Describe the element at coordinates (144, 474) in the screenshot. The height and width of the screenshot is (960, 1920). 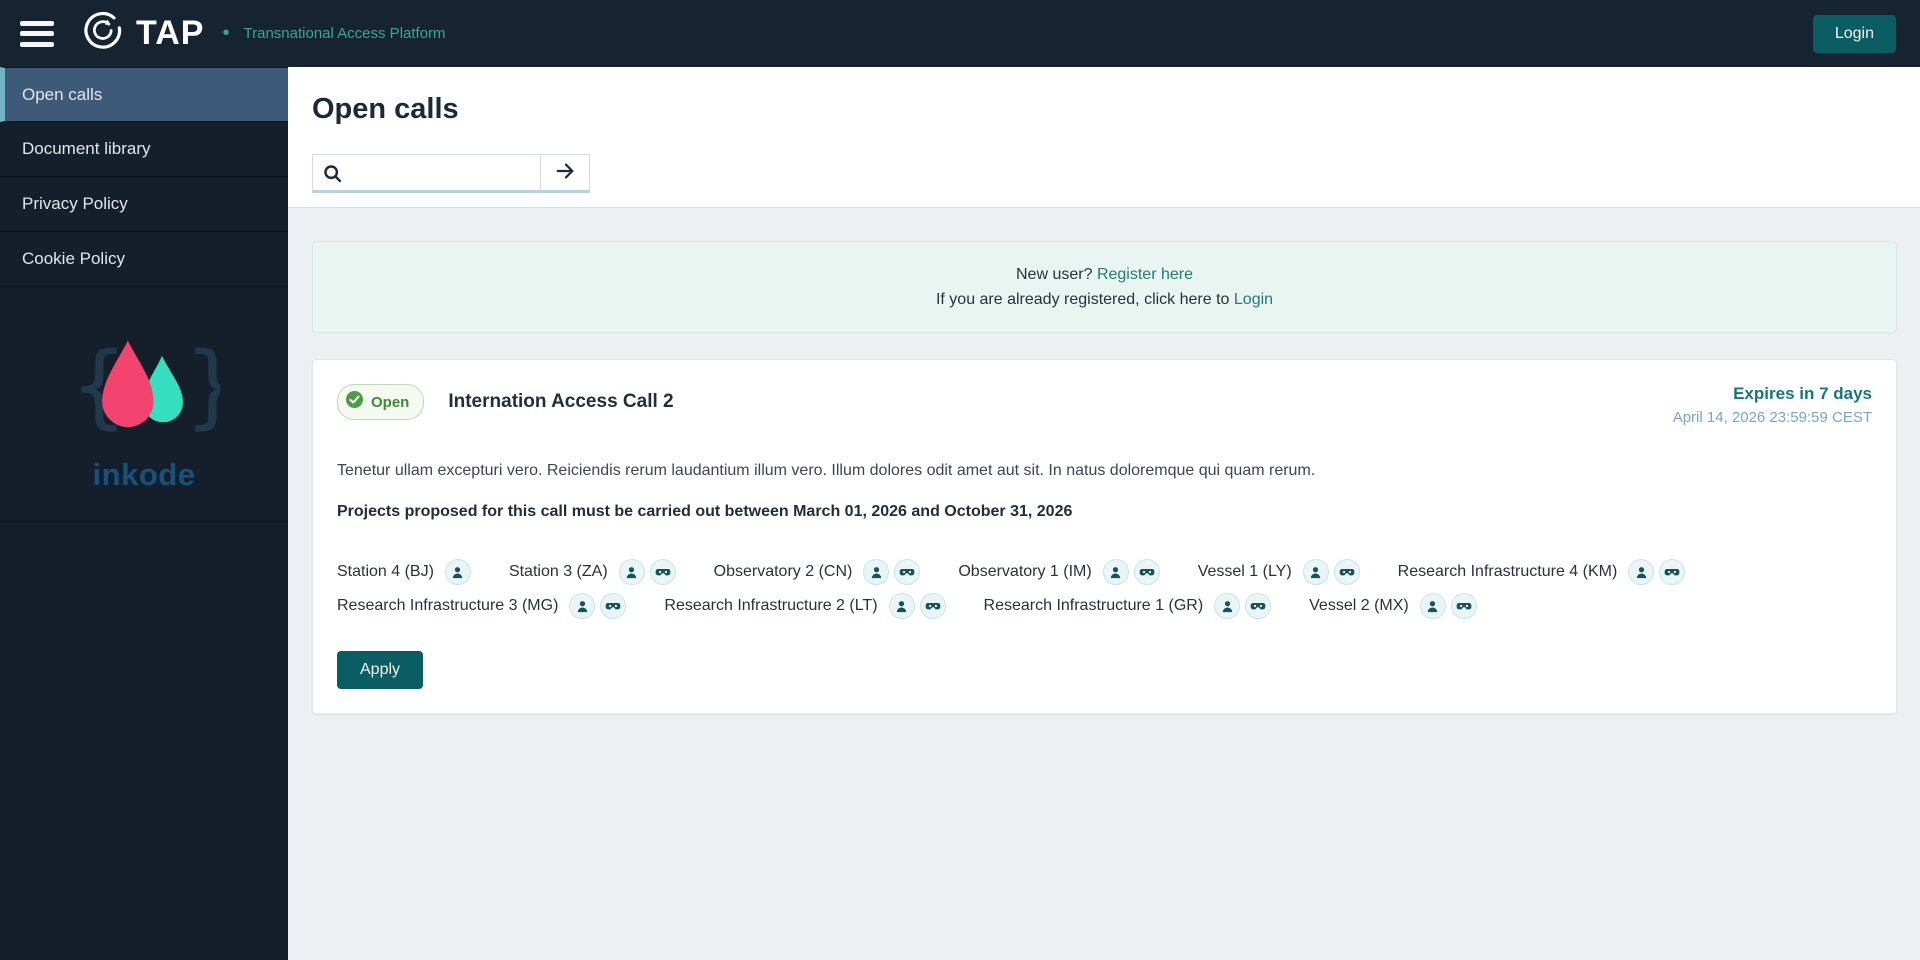
I see `inkode-logo-text: inkode` at that location.